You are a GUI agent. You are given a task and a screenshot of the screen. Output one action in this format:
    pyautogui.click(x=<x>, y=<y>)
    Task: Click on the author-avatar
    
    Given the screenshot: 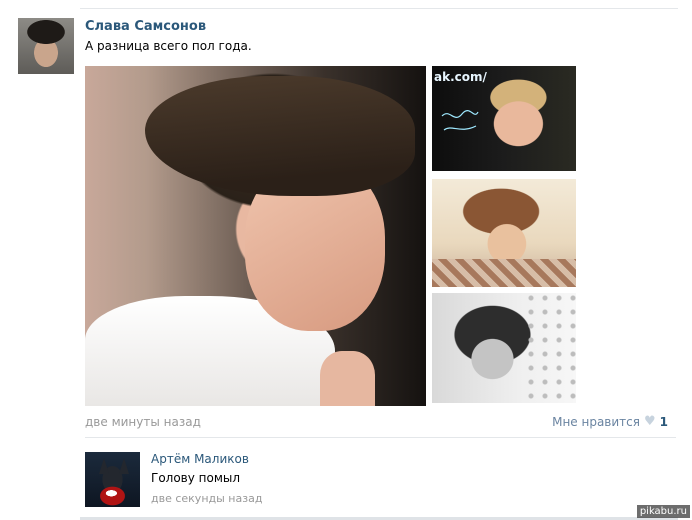 What is the action you would take?
    pyautogui.click(x=46, y=46)
    